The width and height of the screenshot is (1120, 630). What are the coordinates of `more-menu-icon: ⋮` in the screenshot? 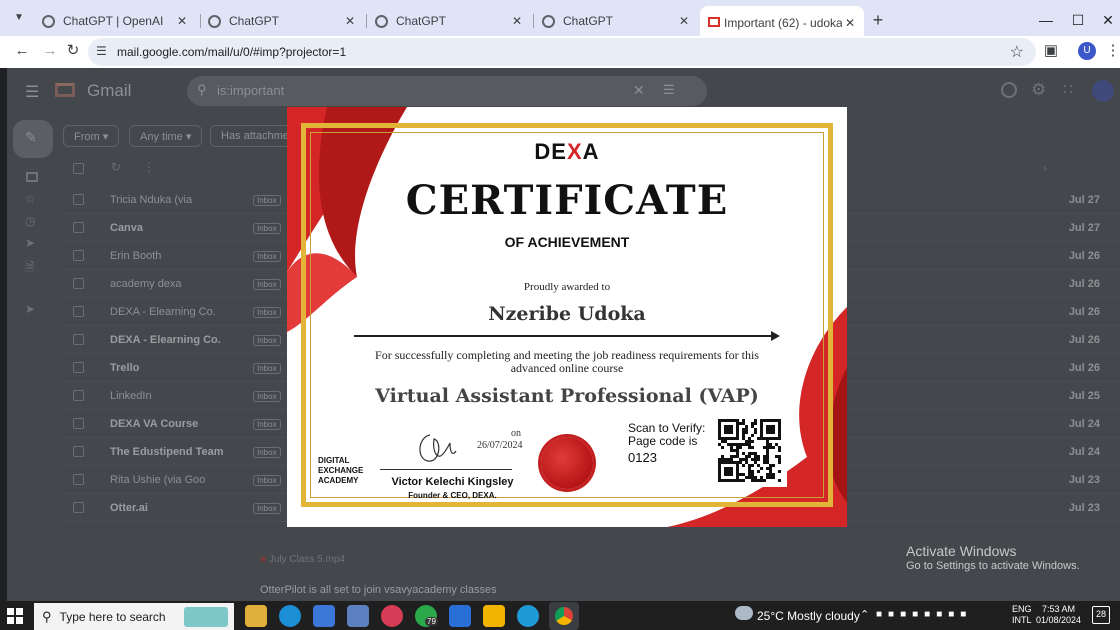 It's located at (1111, 51).